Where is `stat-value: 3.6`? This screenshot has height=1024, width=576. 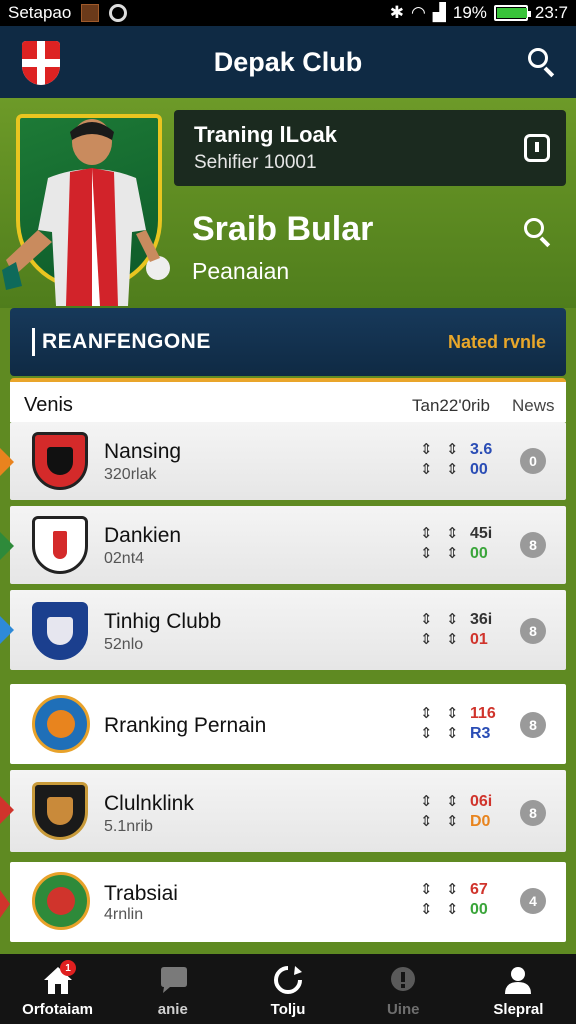 stat-value: 3.6 is located at coordinates (481, 449).